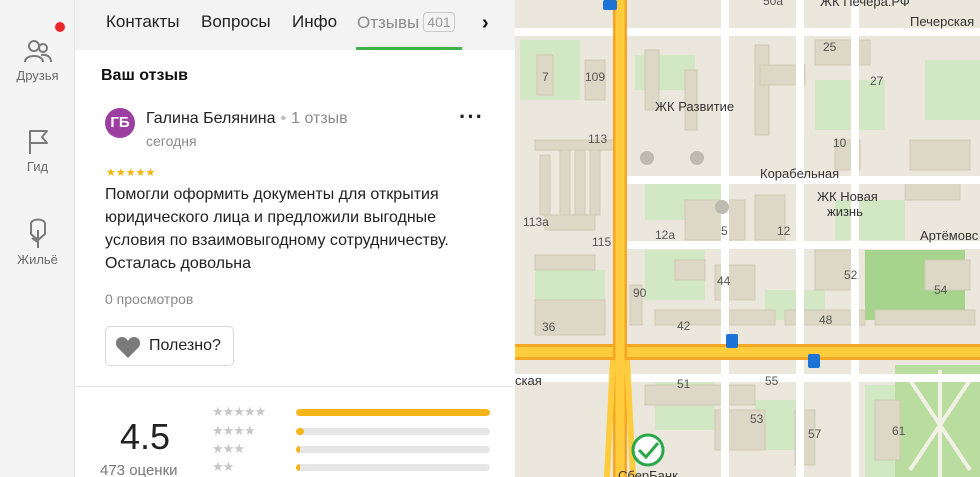 The height and width of the screenshot is (477, 980). I want to click on review-date: сегодня, so click(171, 141).